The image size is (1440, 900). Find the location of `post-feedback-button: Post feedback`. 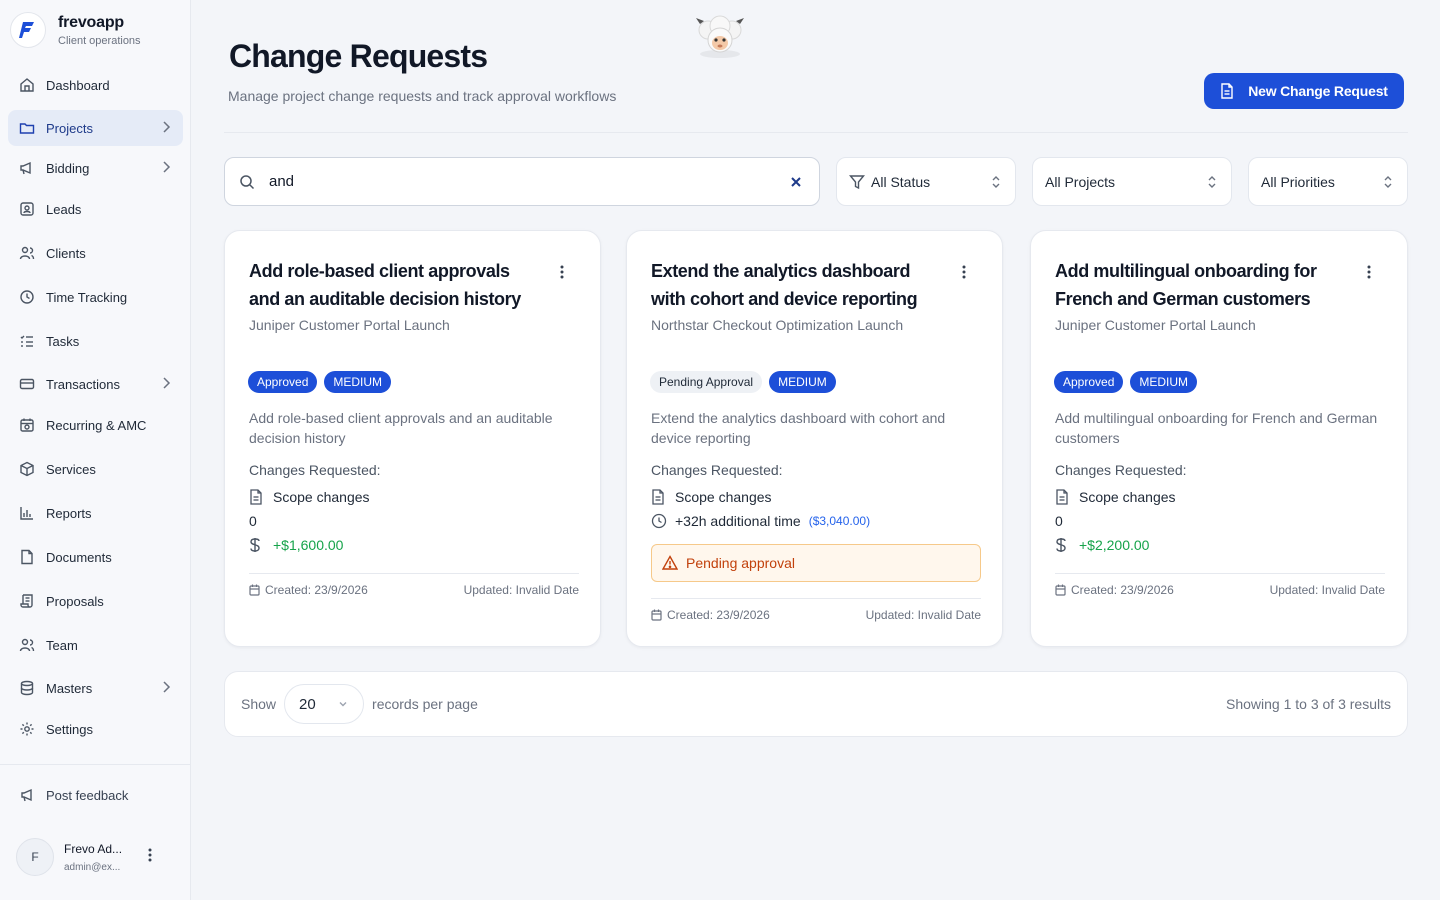

post-feedback-button: Post feedback is located at coordinates (95, 795).